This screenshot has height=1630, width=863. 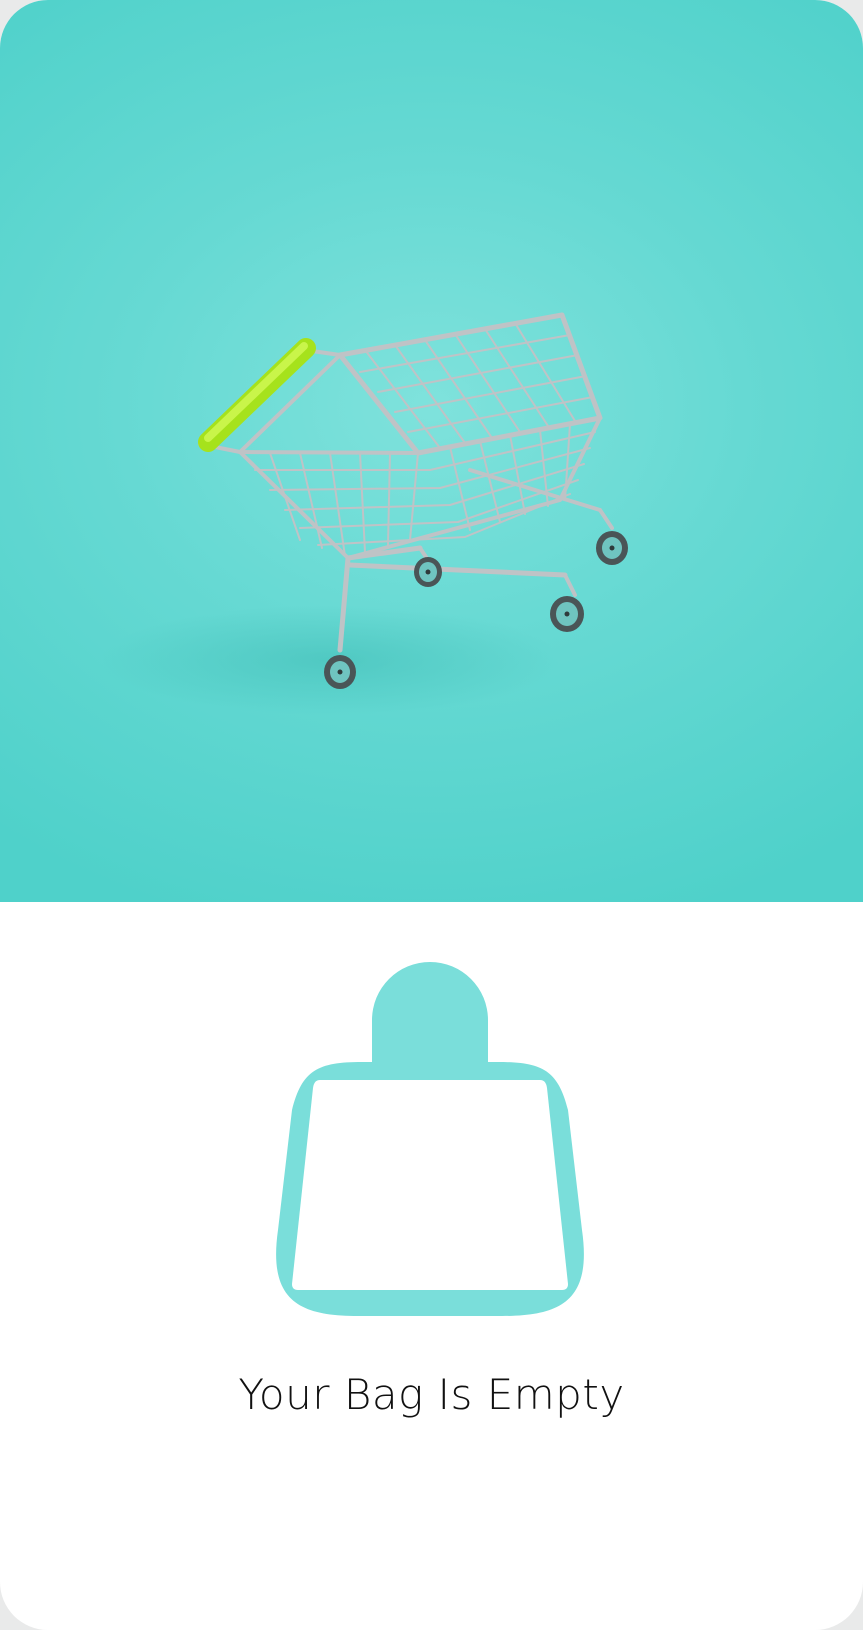 I want to click on shopping-bag-icon, so click(x=430, y=1139).